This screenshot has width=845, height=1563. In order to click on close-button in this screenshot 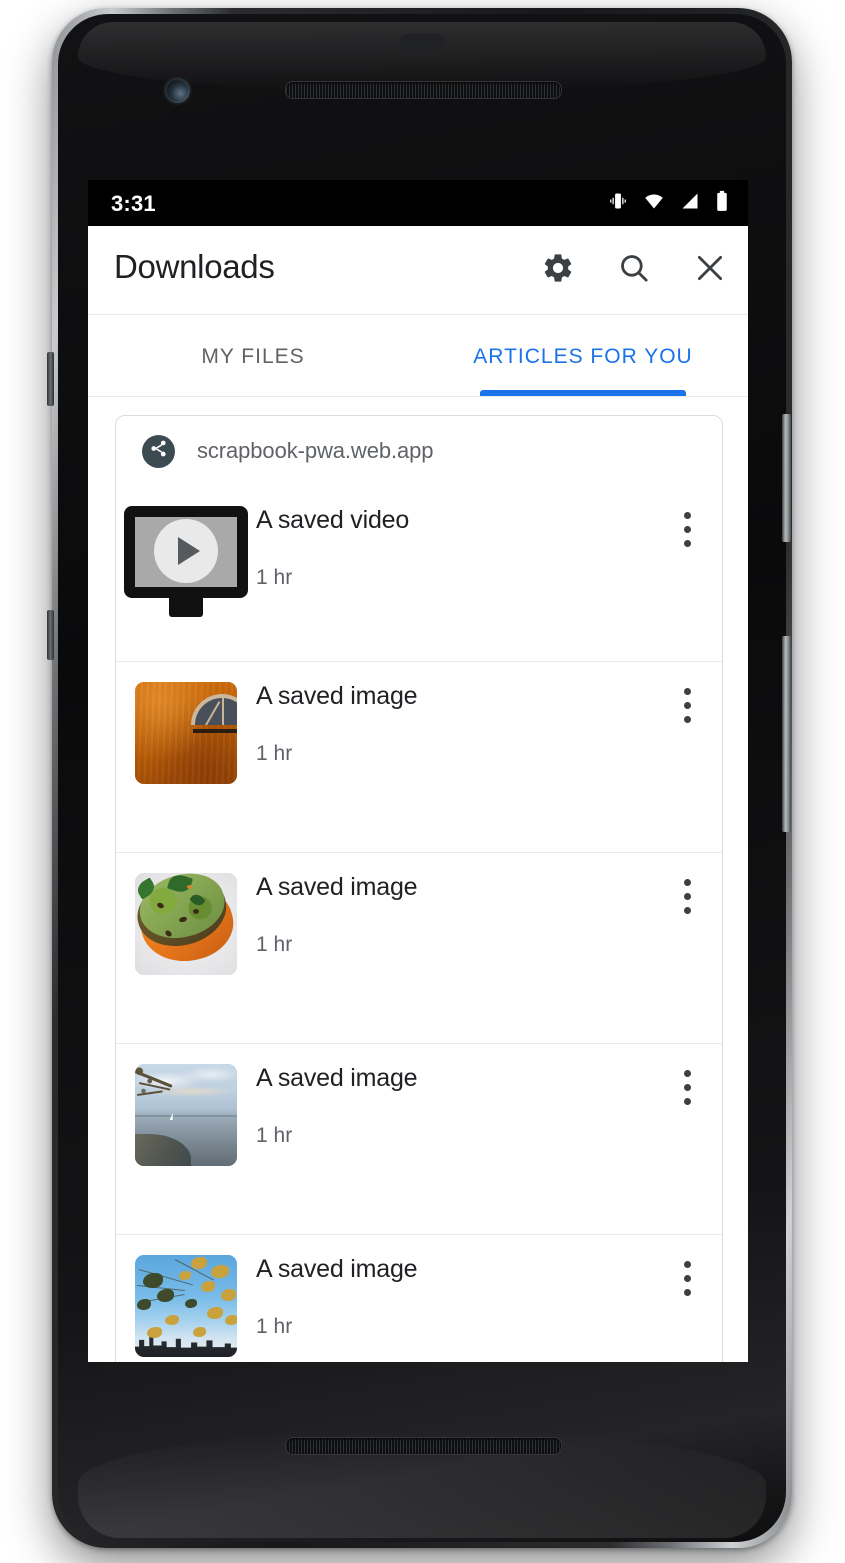, I will do `click(710, 270)`.